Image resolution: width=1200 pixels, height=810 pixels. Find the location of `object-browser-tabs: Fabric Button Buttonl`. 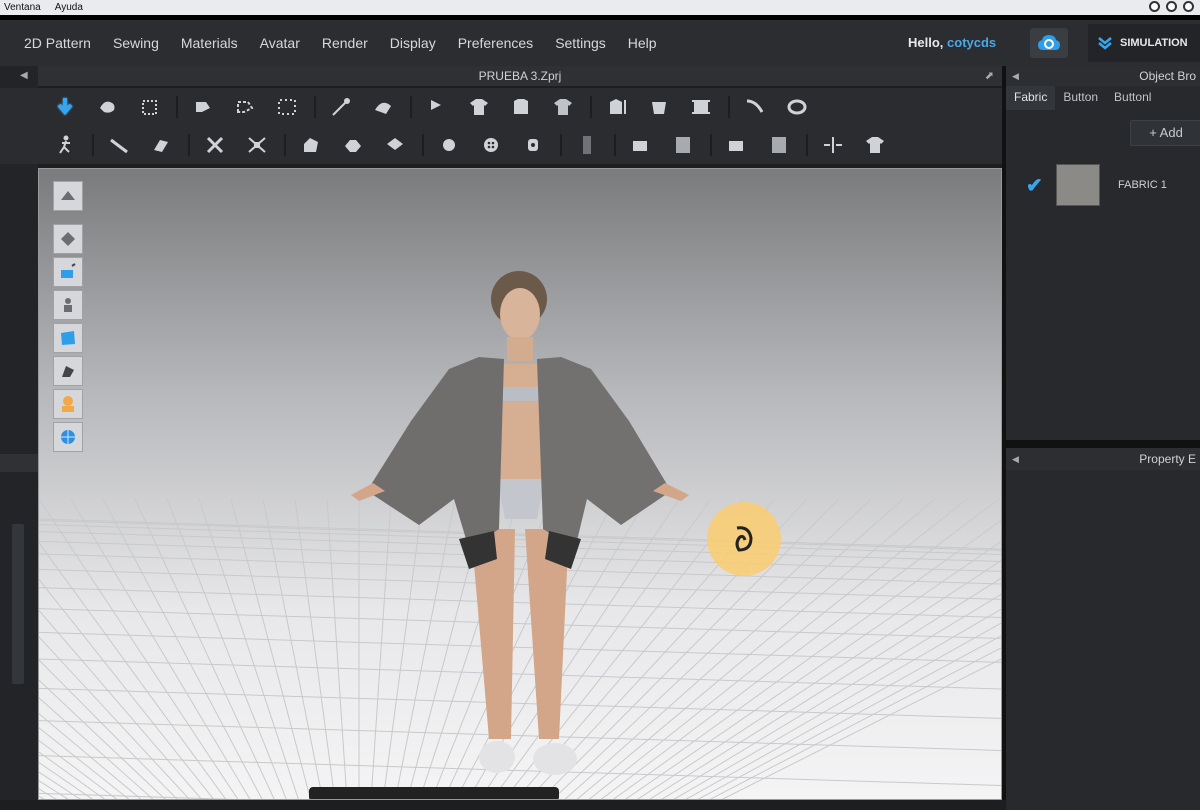

object-browser-tabs: Fabric Button Buttonl is located at coordinates (1103, 98).